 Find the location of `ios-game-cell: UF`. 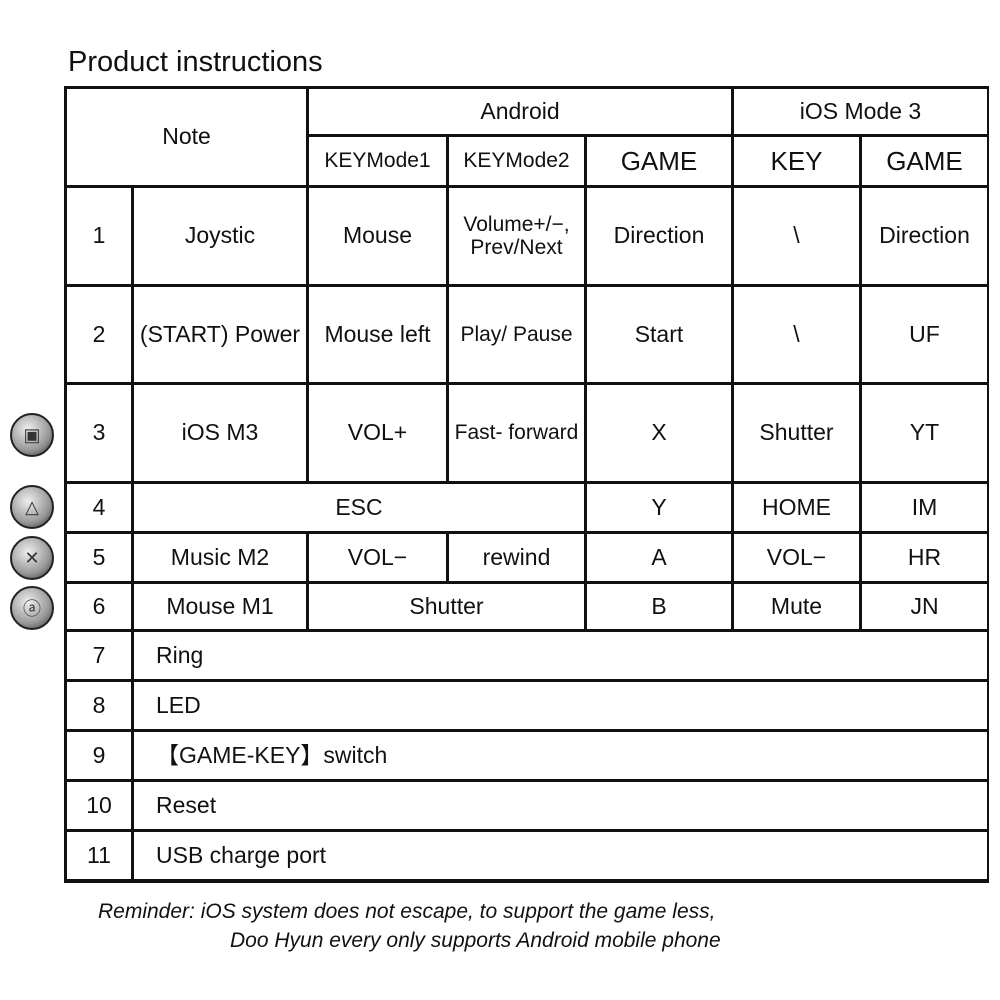

ios-game-cell: UF is located at coordinates (924, 334).